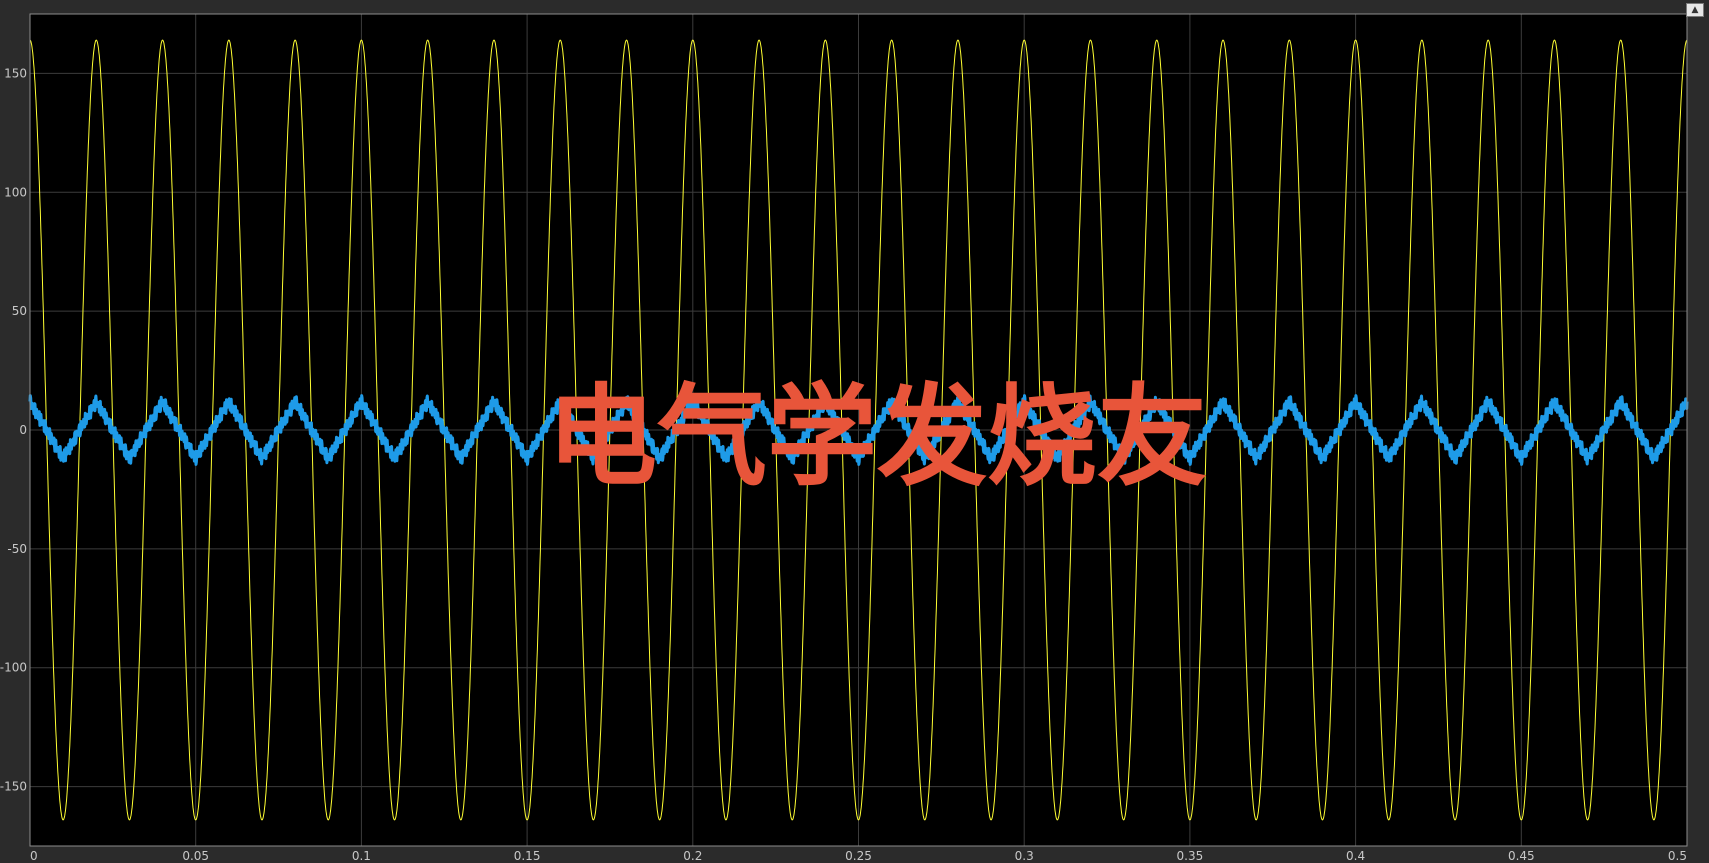  I want to click on y-tick-label: 150, so click(15, 73).